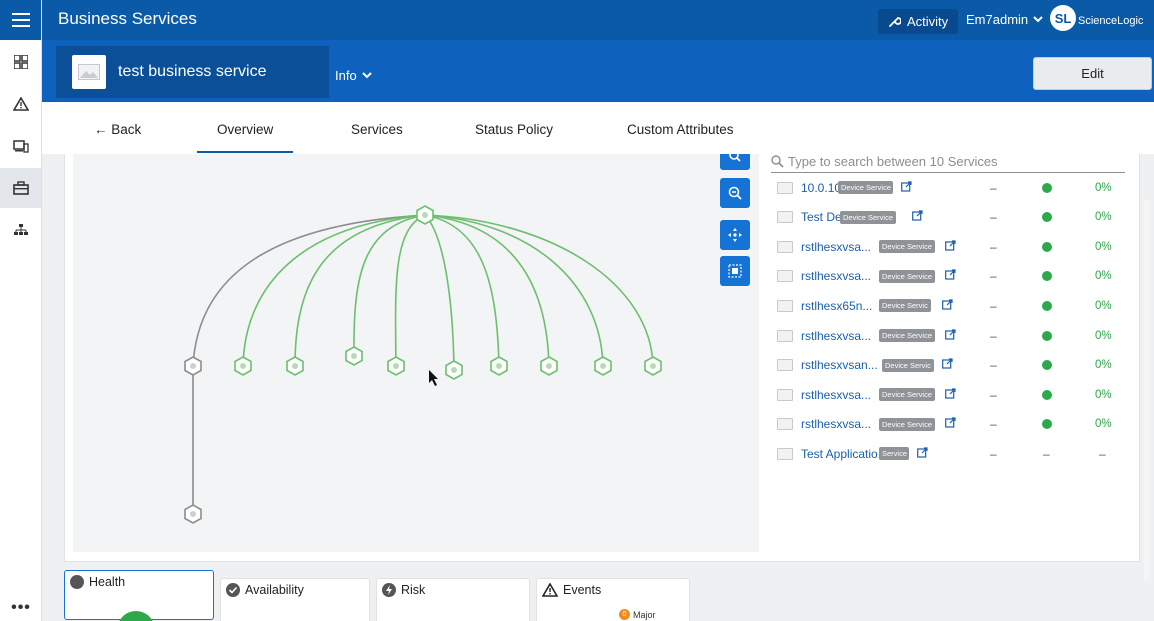 Image resolution: width=1154 pixels, height=621 pixels. What do you see at coordinates (1004, 19) in the screenshot?
I see `user-menu: Em7admin` at bounding box center [1004, 19].